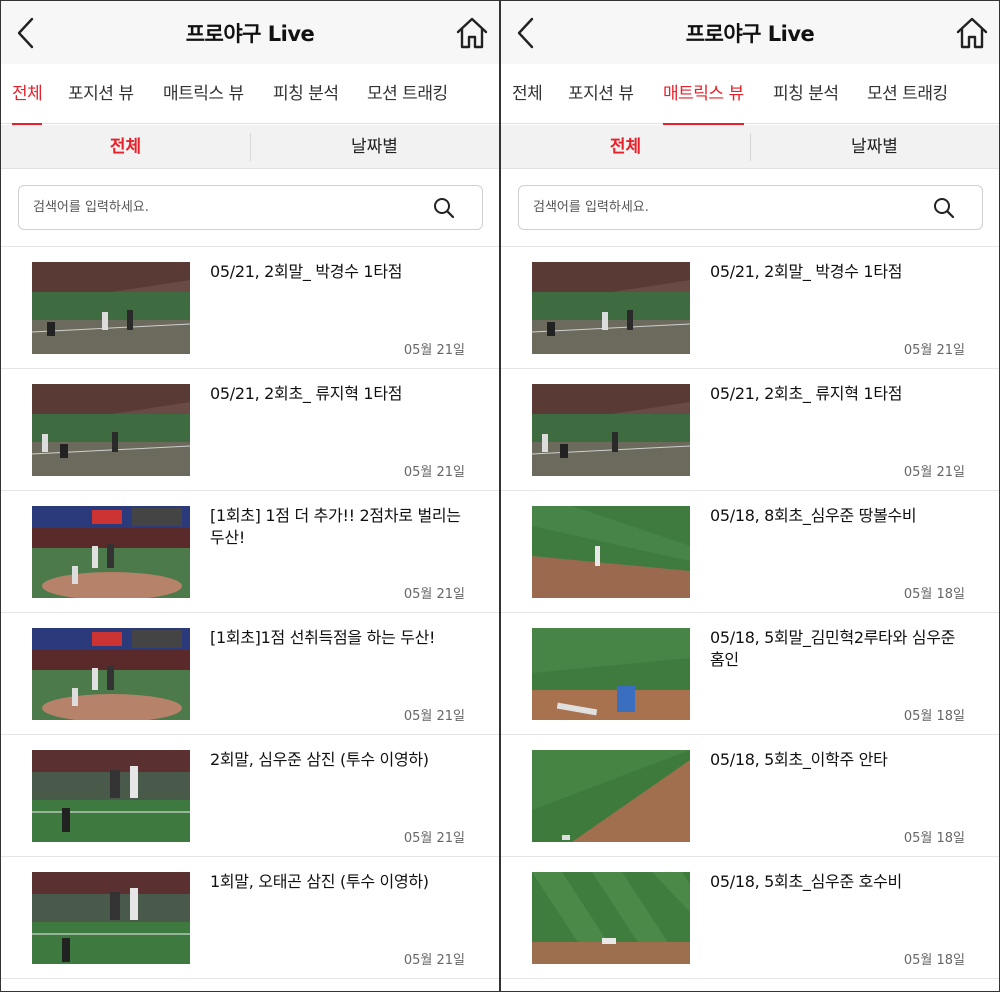  I want to click on list-item: 1회말, 오태곤 삼진 (투수 이영하) 05월 21일, so click(250, 918).